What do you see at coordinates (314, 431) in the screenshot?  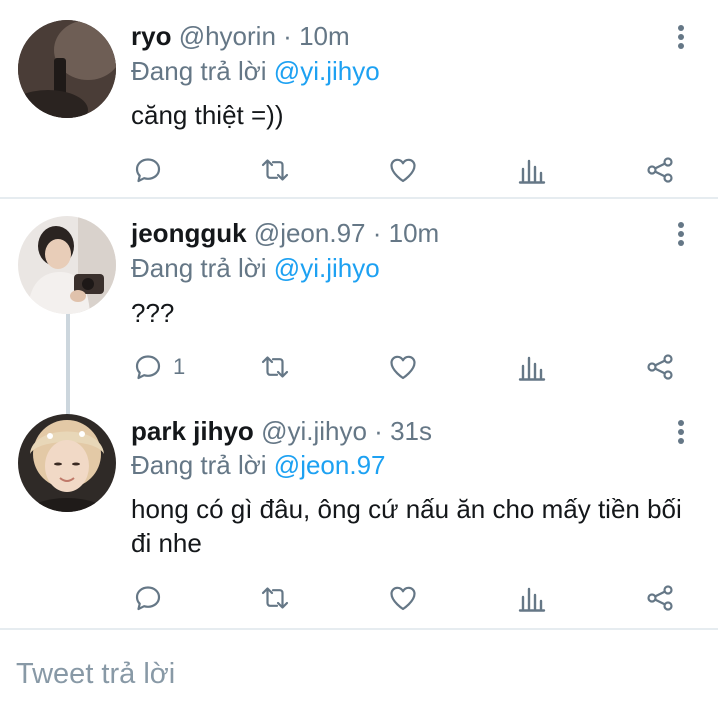 I see `user-handle: @yi.jihyo` at bounding box center [314, 431].